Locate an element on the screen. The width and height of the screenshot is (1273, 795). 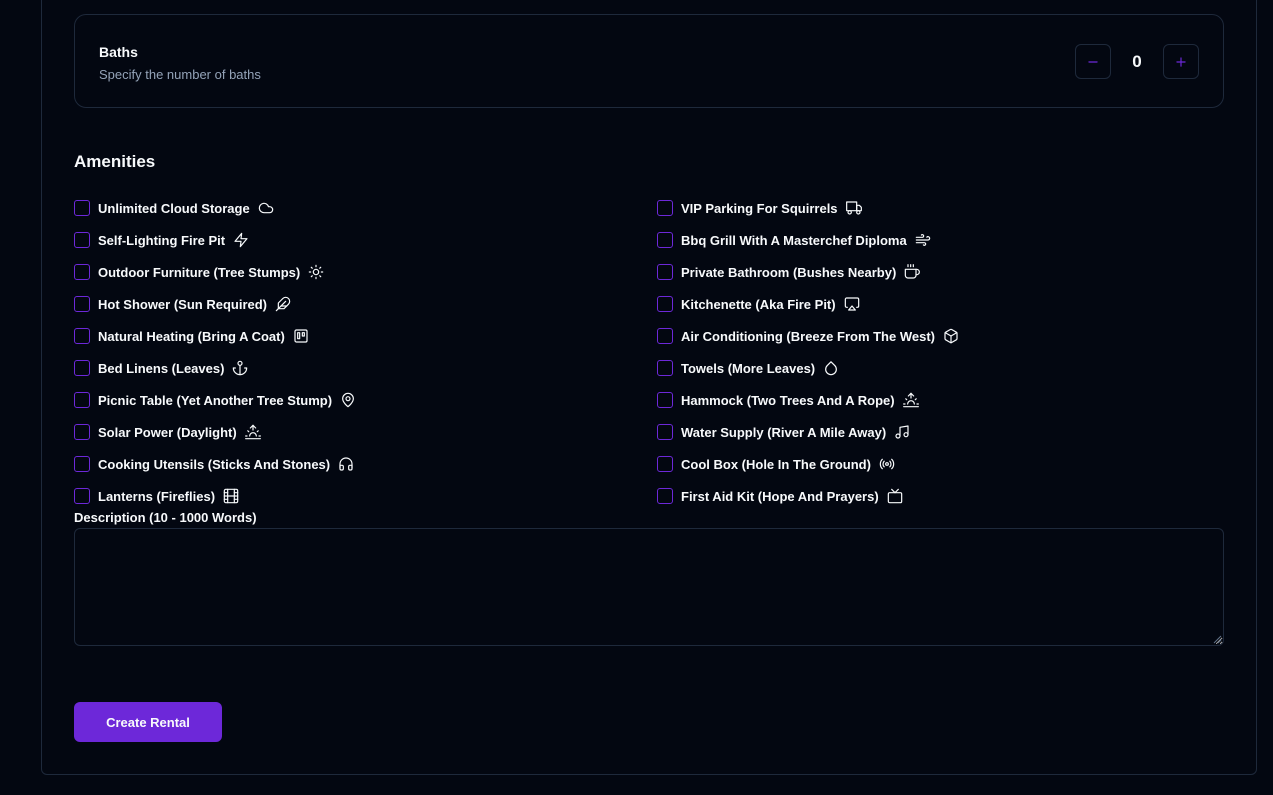
amenity-label: Natural Heating (Bring A Coat) is located at coordinates (191, 336).